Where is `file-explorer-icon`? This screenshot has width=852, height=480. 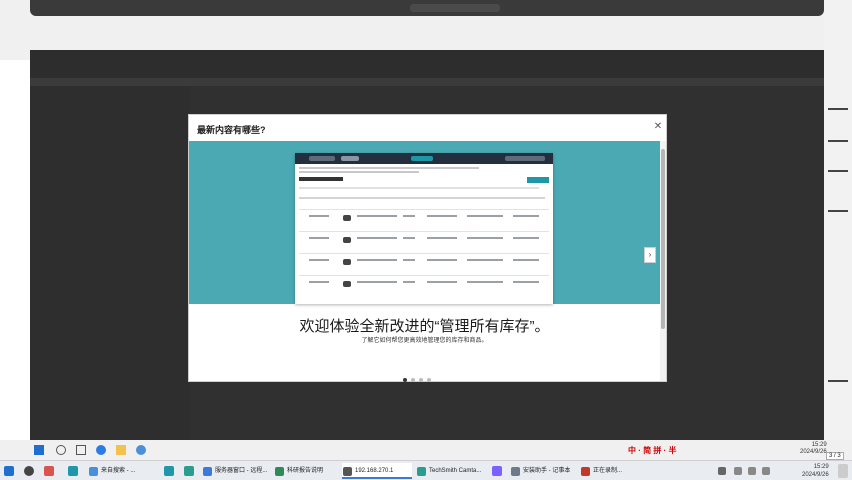 file-explorer-icon is located at coordinates (121, 450).